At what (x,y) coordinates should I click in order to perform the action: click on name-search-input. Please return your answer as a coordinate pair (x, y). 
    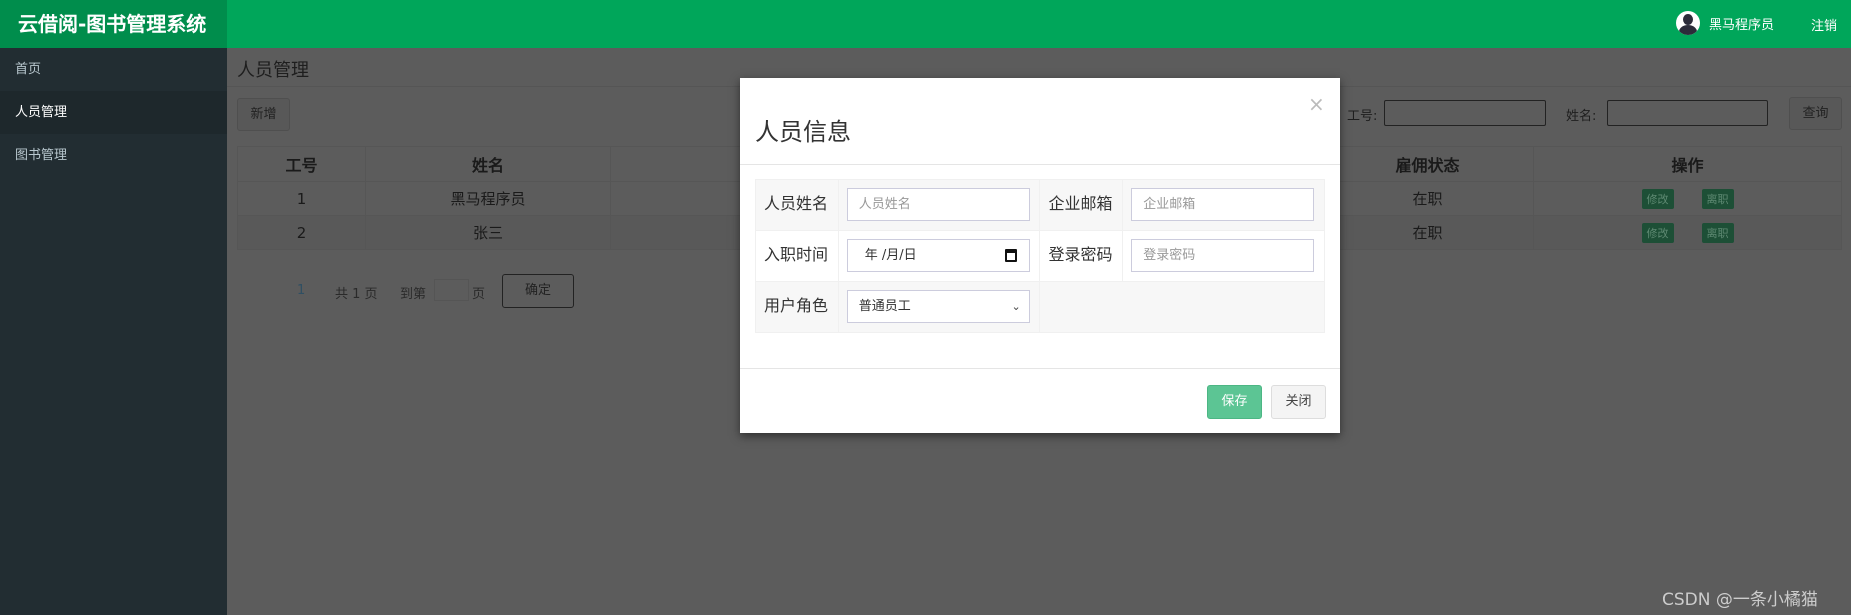
    Looking at the image, I should click on (1687, 113).